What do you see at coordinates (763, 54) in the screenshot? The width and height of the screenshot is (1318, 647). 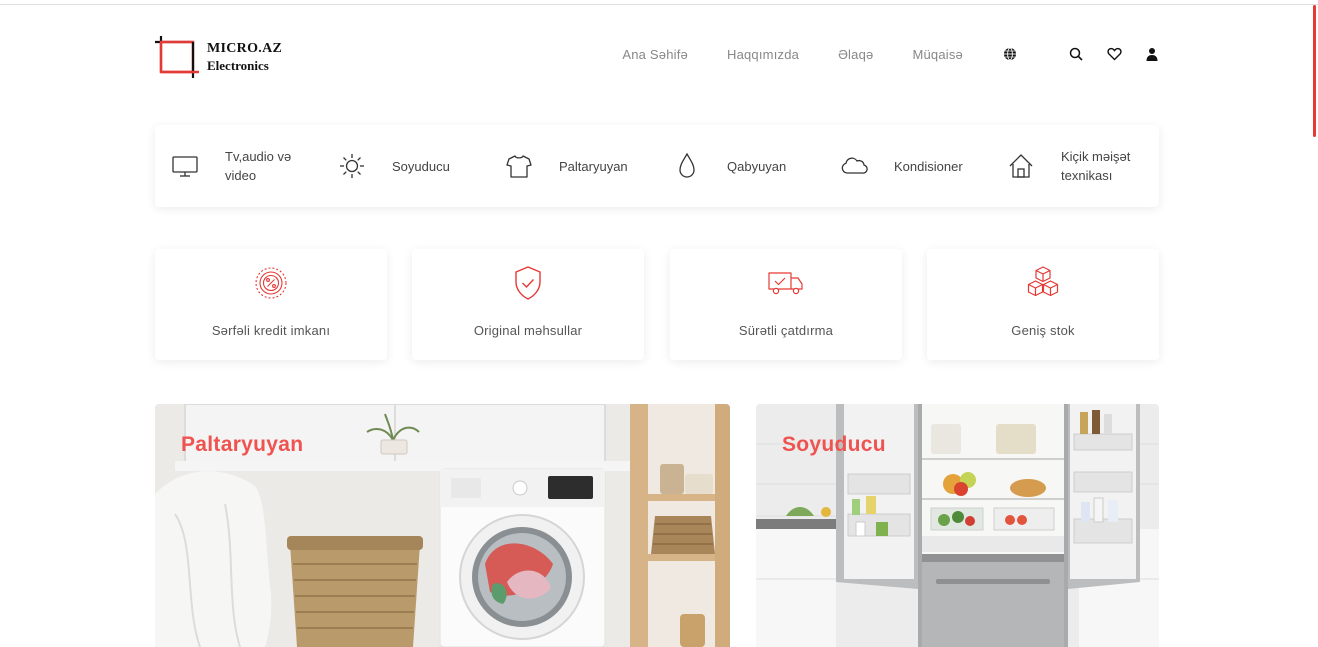 I see `nav-about: Haqqımızda` at bounding box center [763, 54].